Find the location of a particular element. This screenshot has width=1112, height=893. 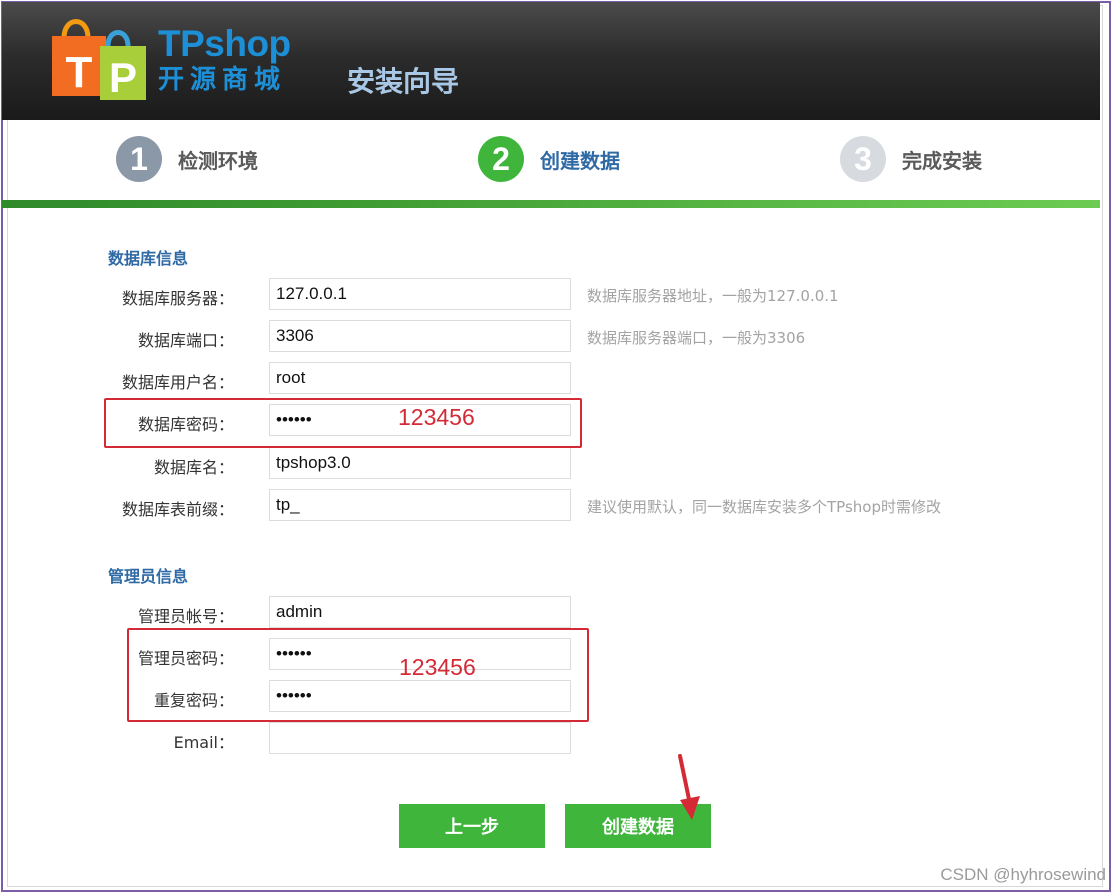

step-number: 1 is located at coordinates (139, 159).